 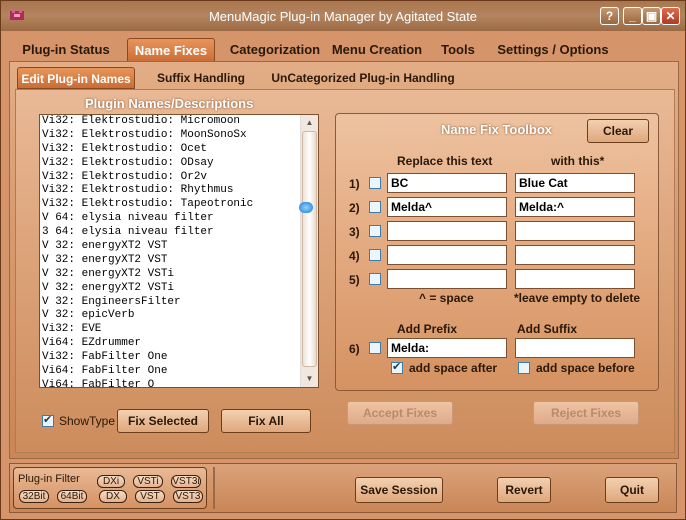 What do you see at coordinates (575, 231) in the screenshot?
I see `row-3-with-field` at bounding box center [575, 231].